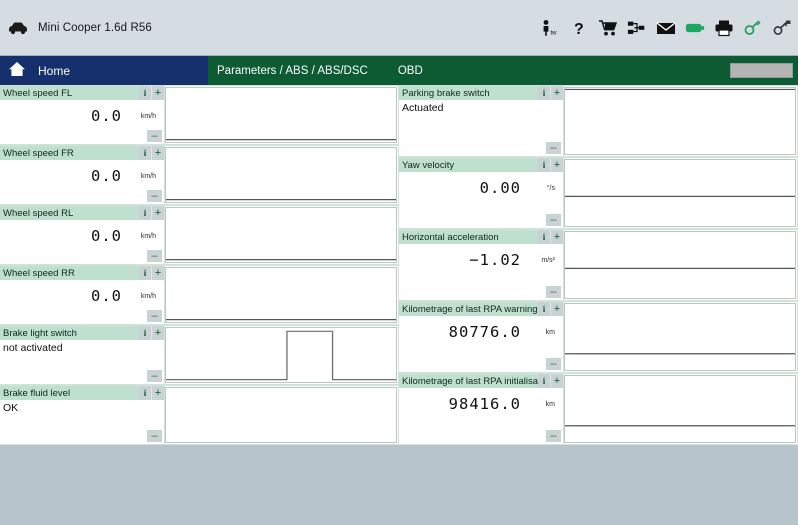 This screenshot has height=525, width=798. Describe the element at coordinates (637, 28) in the screenshot. I see `network-icon` at that location.